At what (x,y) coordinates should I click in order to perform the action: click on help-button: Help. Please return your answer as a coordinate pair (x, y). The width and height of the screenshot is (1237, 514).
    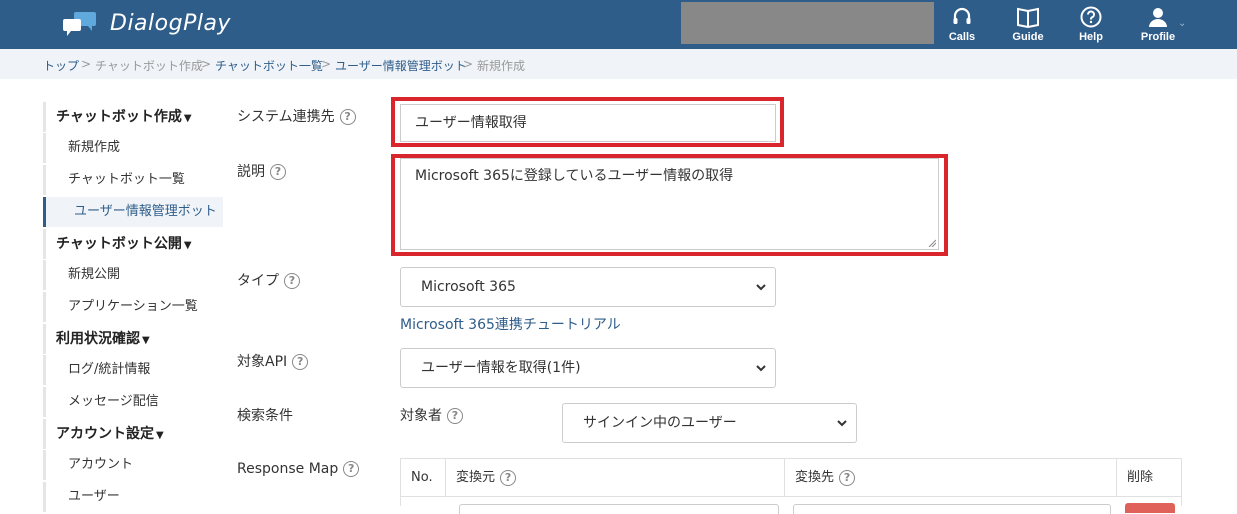
    Looking at the image, I should click on (1091, 26).